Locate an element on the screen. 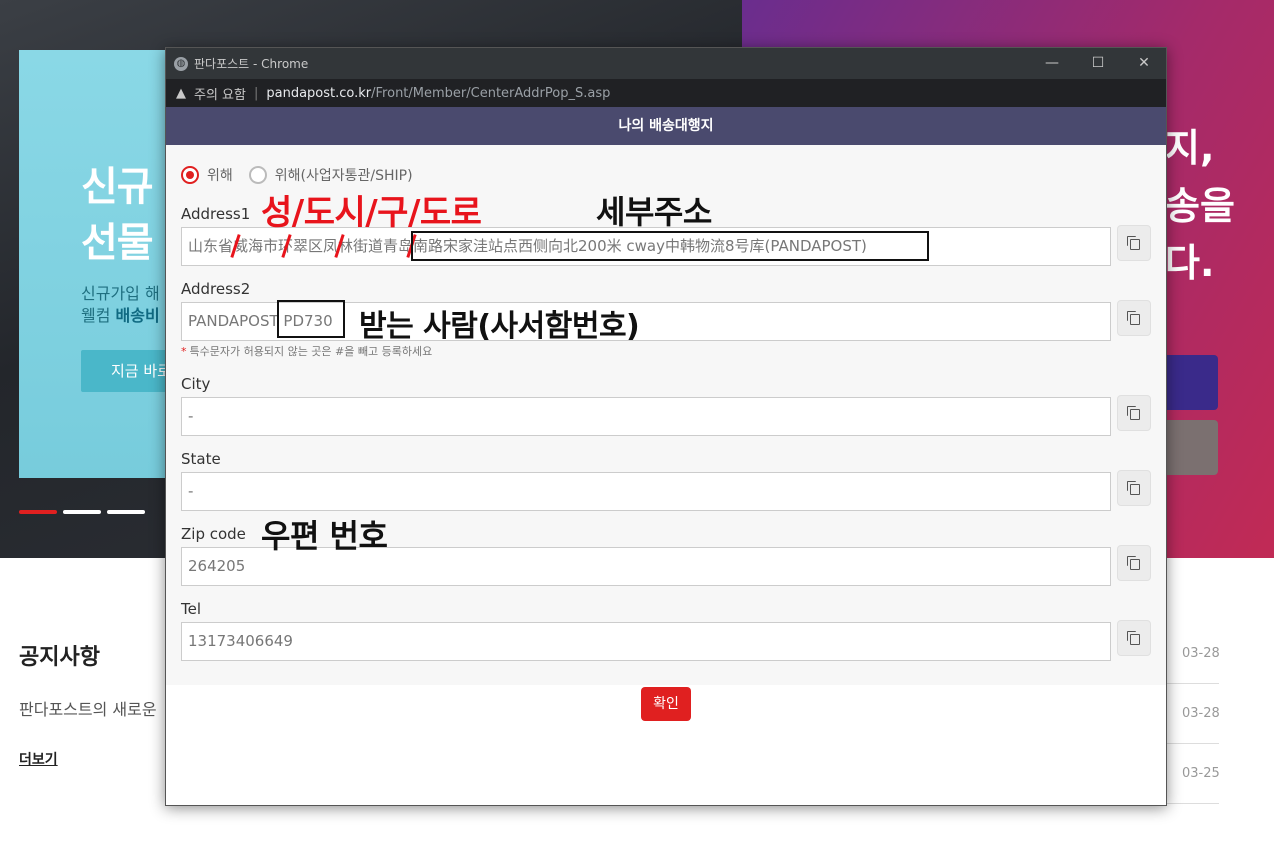  banner-subtitle-line2: 웰컴 배송비 is located at coordinates (120, 314).